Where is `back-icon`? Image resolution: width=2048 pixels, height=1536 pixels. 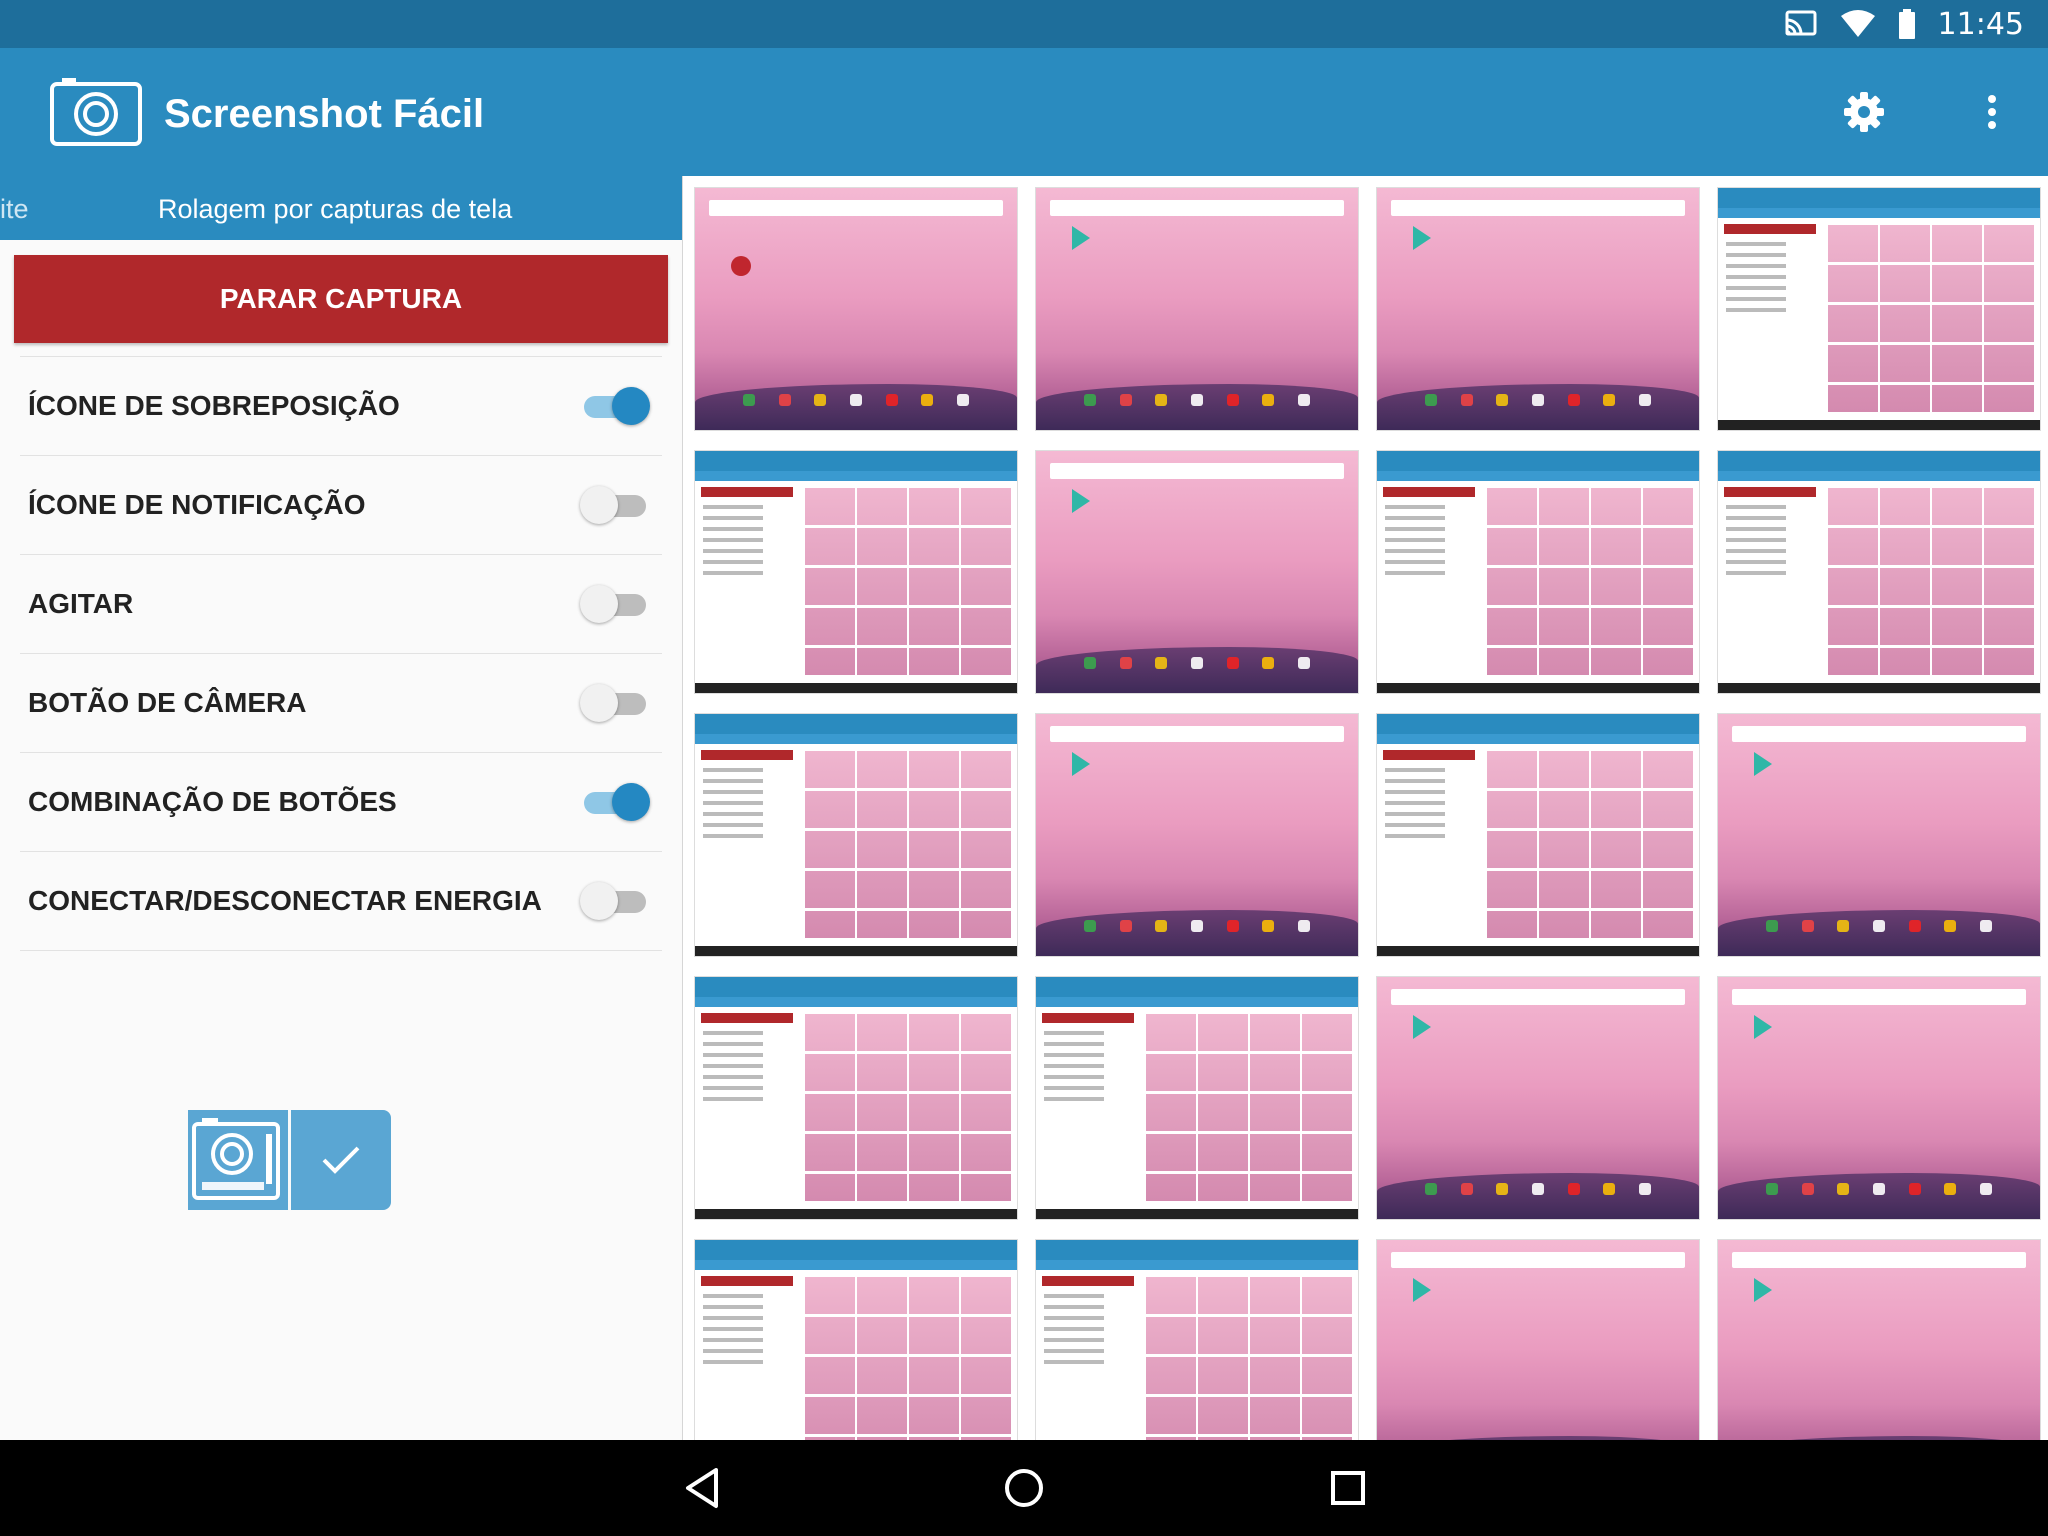
back-icon is located at coordinates (702, 1488).